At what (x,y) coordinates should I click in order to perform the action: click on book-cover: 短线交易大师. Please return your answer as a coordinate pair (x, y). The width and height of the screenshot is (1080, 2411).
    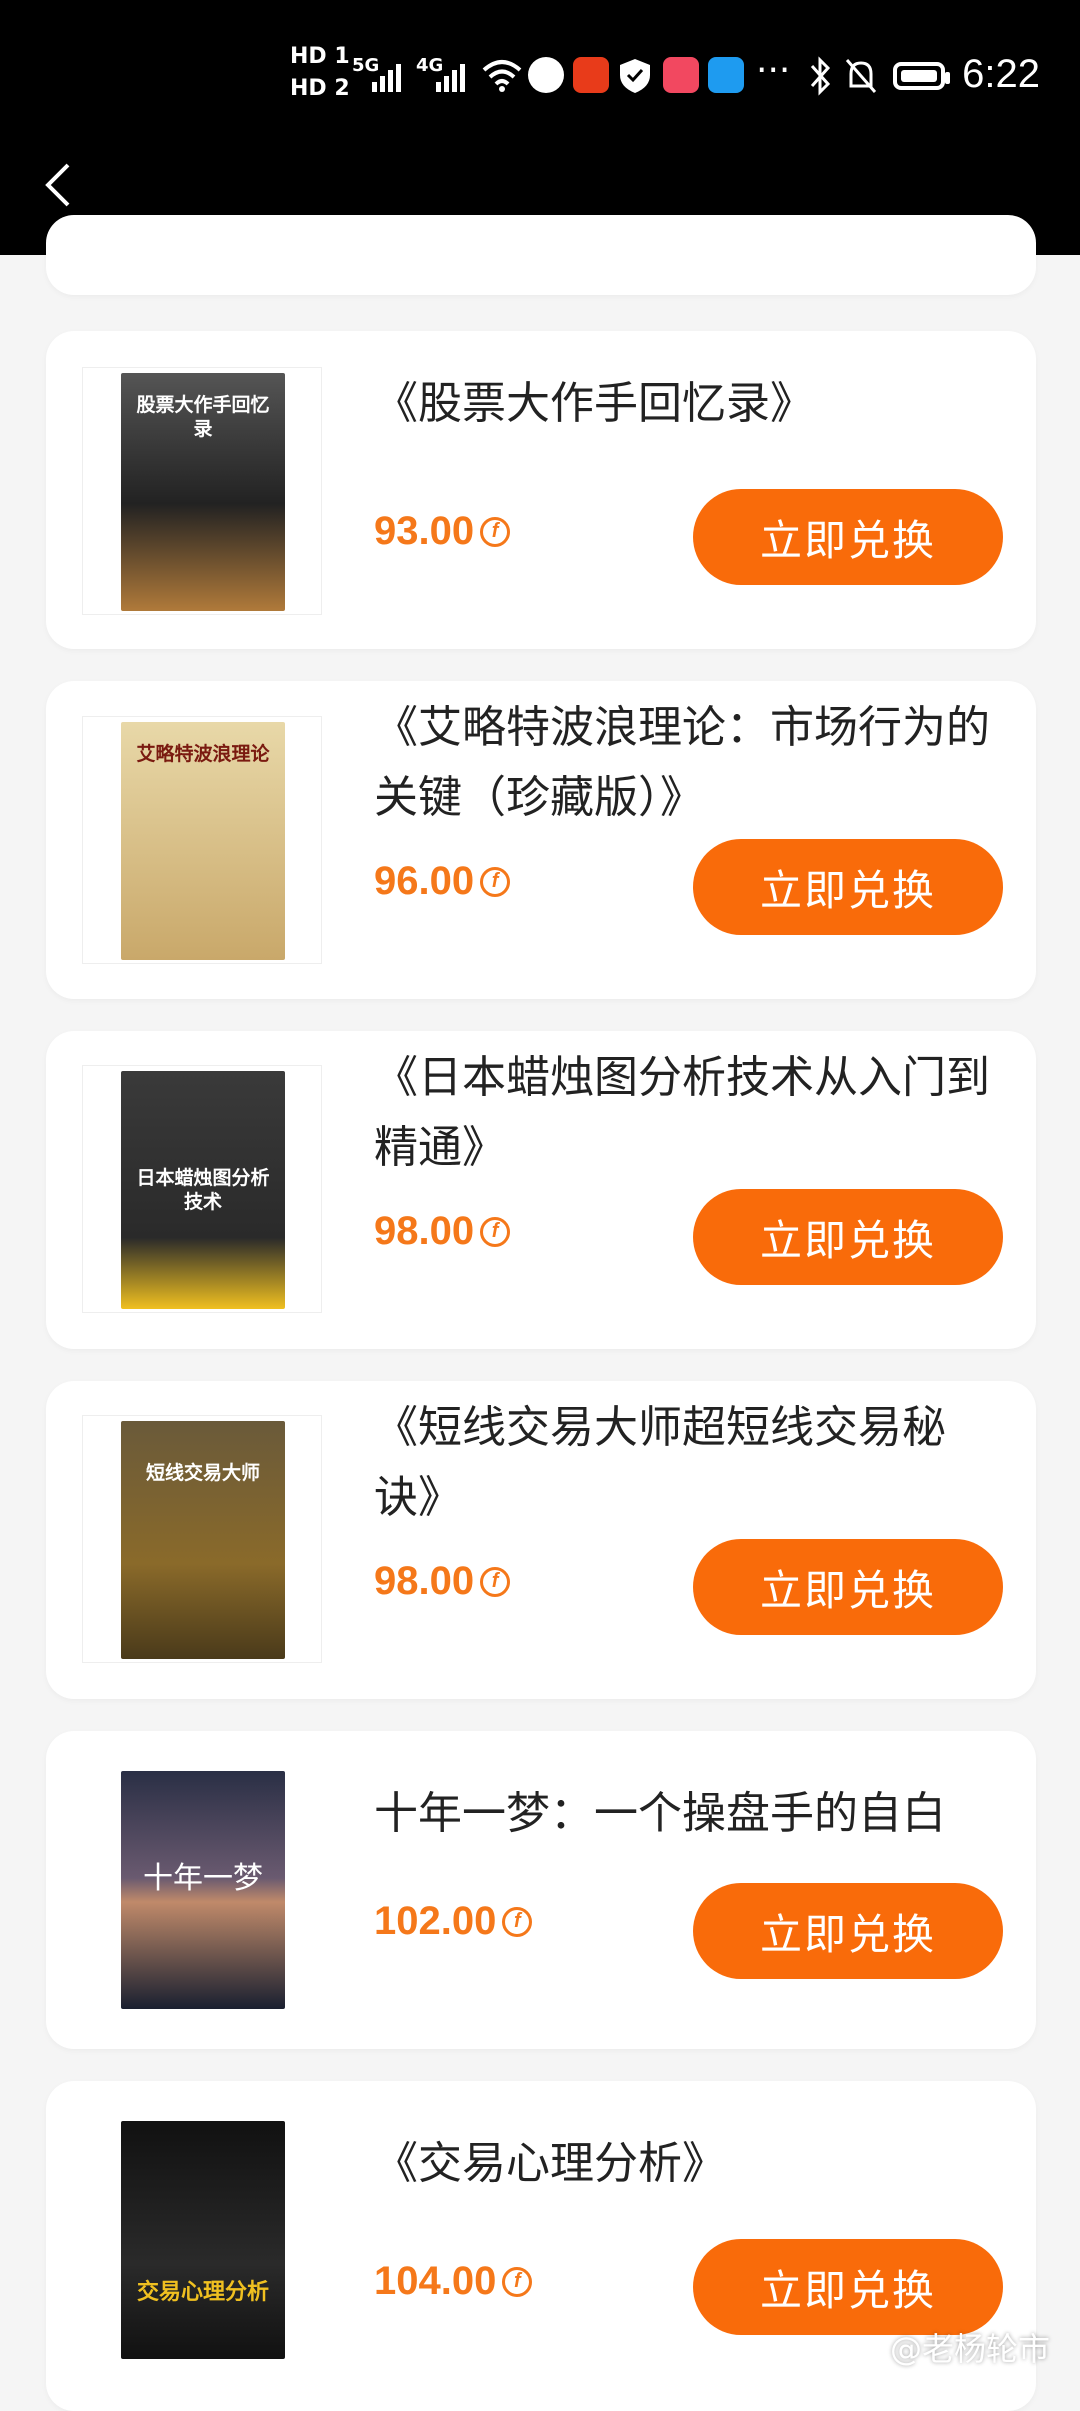
    Looking at the image, I should click on (202, 1539).